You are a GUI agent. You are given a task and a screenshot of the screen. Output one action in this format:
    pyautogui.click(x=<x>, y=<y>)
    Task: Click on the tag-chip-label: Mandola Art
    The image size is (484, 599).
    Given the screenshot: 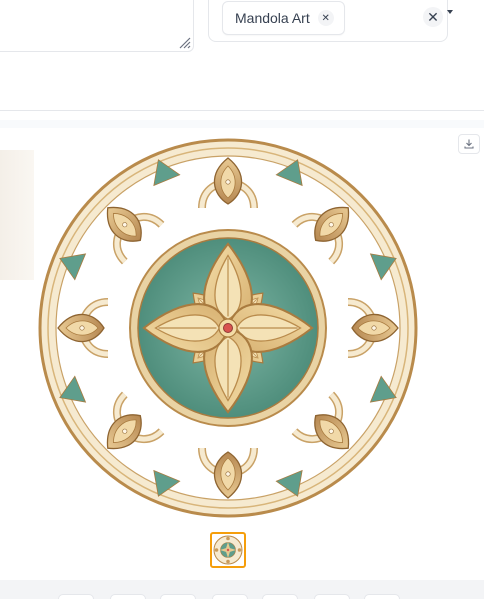 What is the action you would take?
    pyautogui.click(x=272, y=18)
    